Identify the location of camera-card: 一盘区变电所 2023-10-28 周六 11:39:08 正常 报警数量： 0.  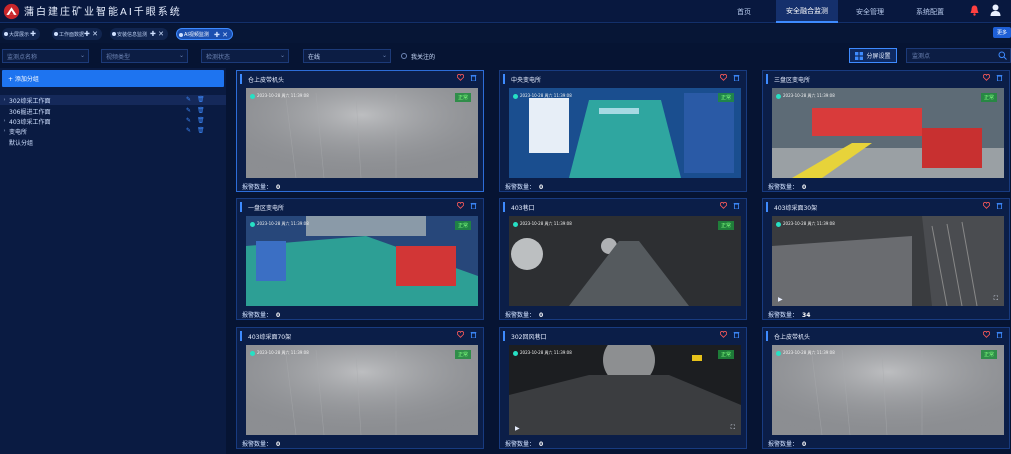
(360, 259).